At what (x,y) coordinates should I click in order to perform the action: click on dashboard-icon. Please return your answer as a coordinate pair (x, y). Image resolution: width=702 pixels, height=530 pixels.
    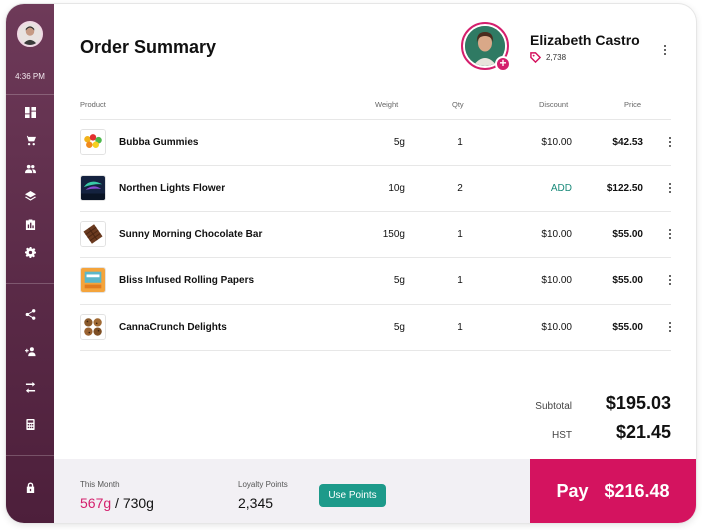
    Looking at the image, I should click on (30, 112).